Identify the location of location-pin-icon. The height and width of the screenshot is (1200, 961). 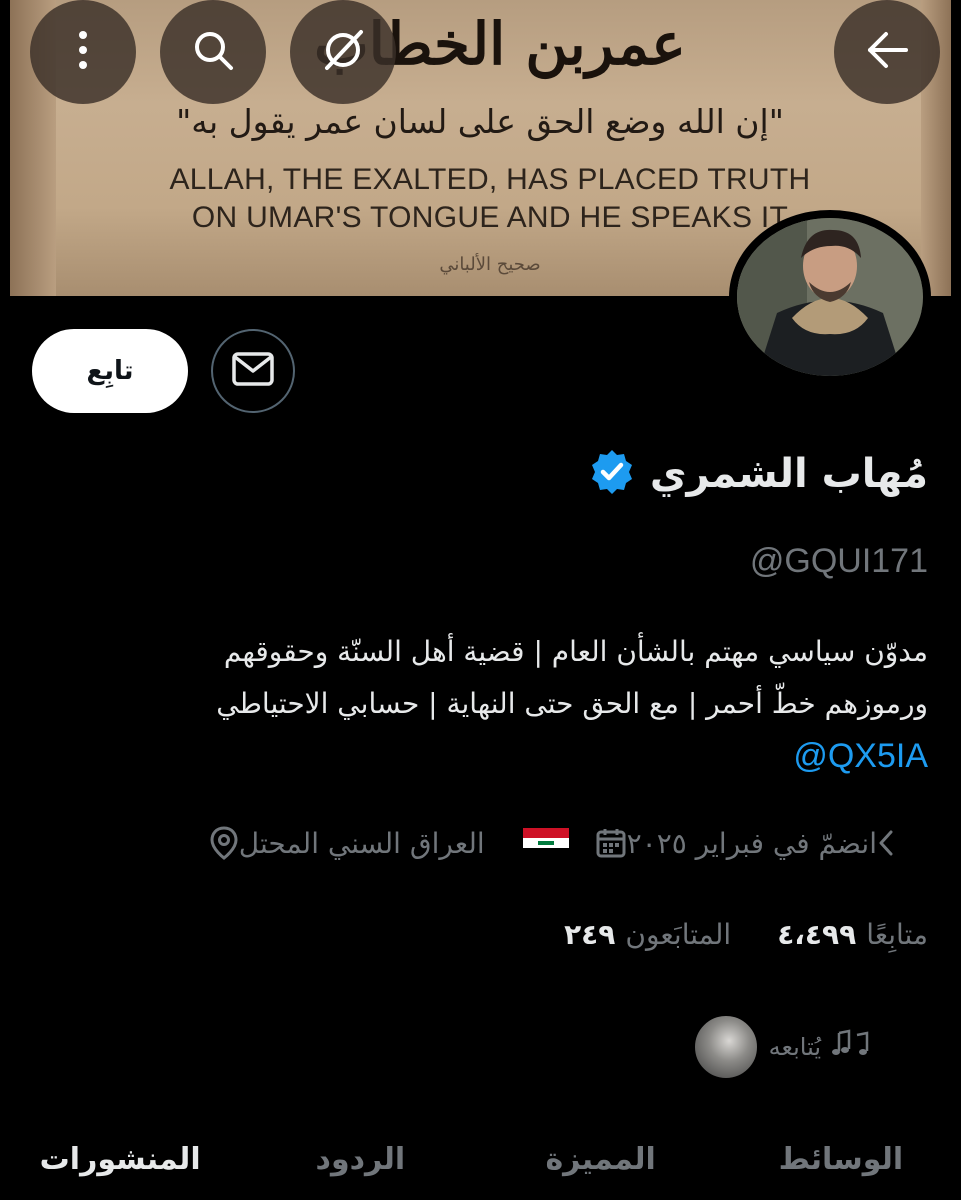
(224, 843).